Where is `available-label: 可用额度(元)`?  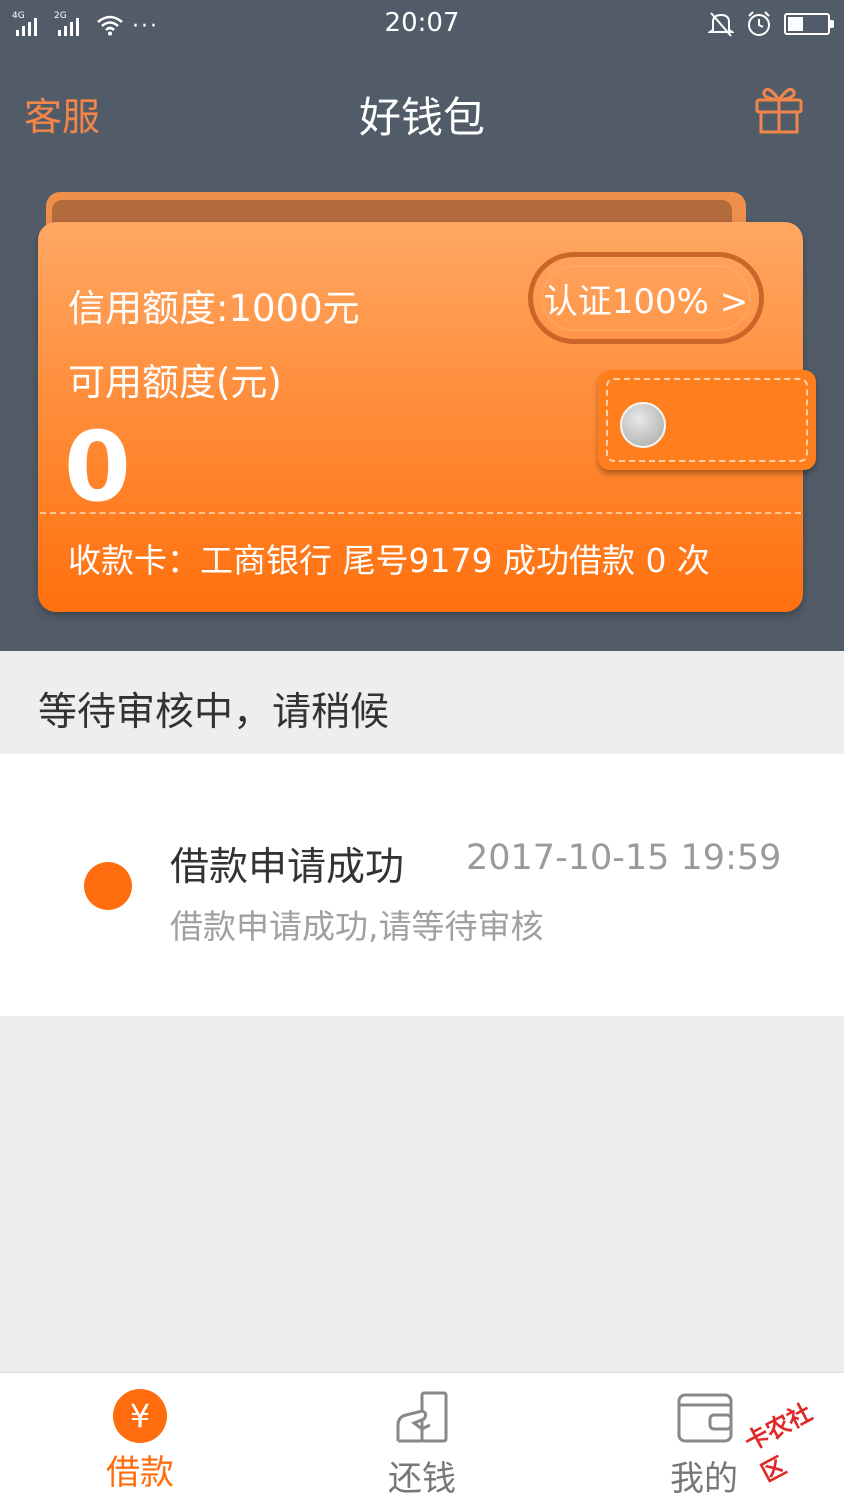 available-label: 可用额度(元) is located at coordinates (175, 382).